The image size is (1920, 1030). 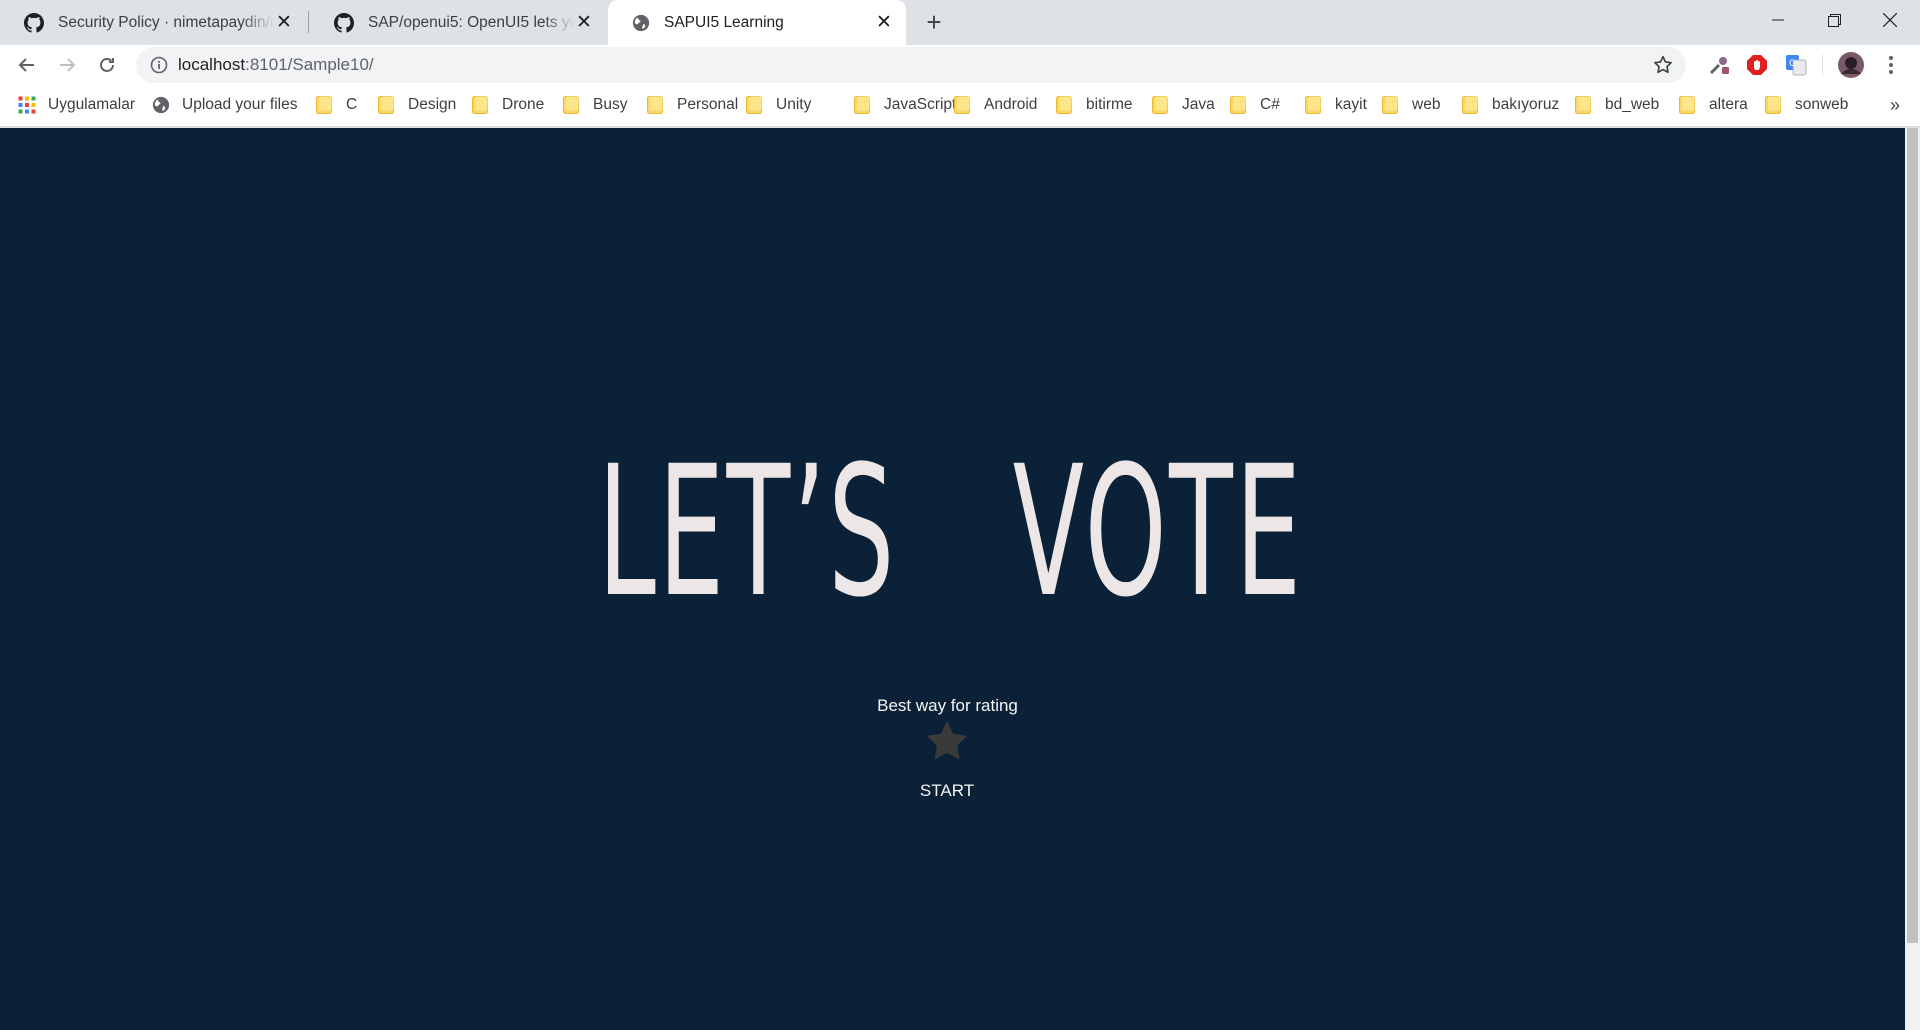 I want to click on browser-toolbar: localhost:8101/Sample10/ G, so click(x=960, y=64).